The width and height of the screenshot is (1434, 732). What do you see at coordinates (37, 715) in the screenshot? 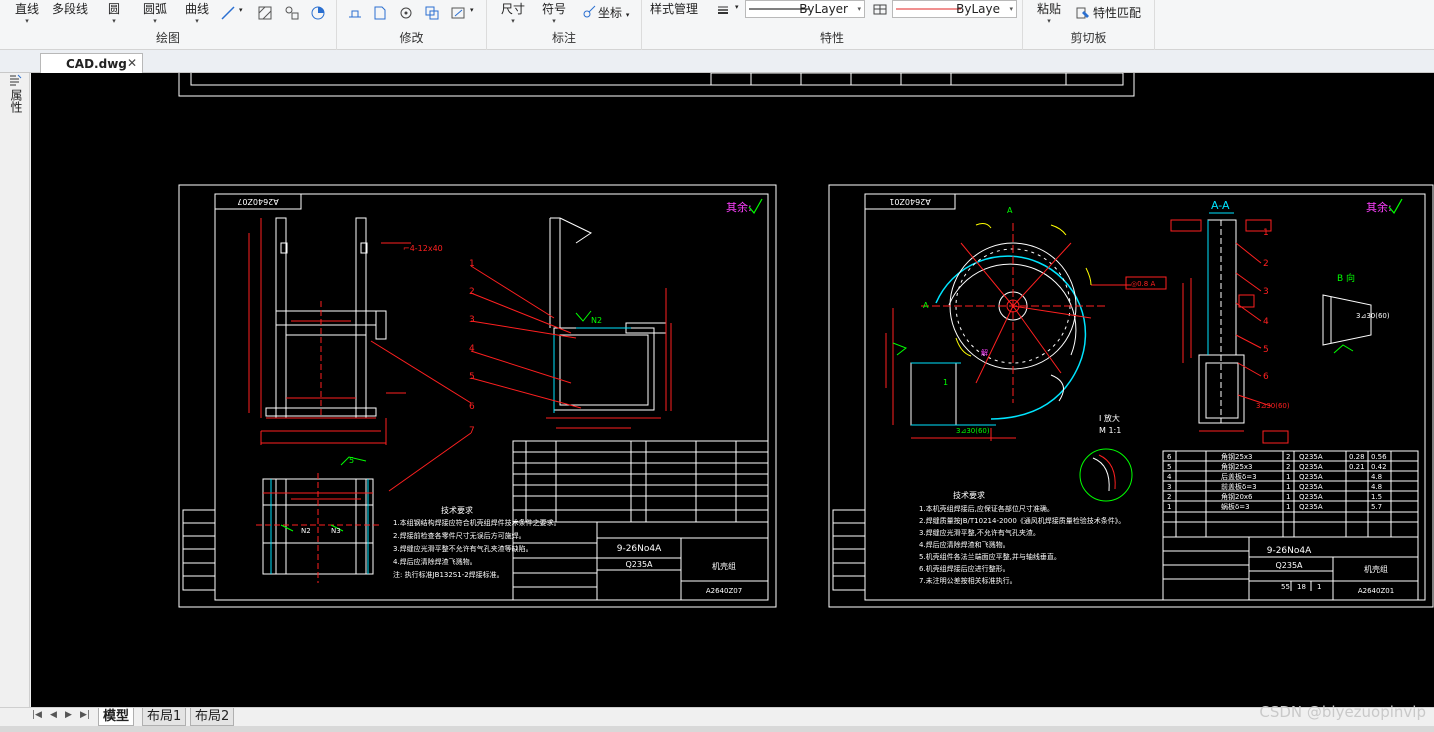
I see `first-layout-icon: |◀` at bounding box center [37, 715].